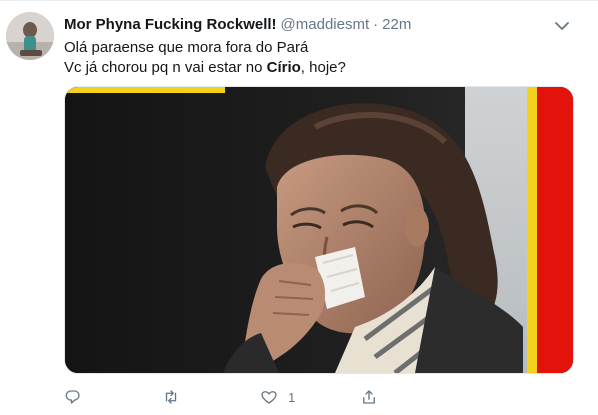 The image size is (598, 415). I want to click on avatar, so click(30, 36).